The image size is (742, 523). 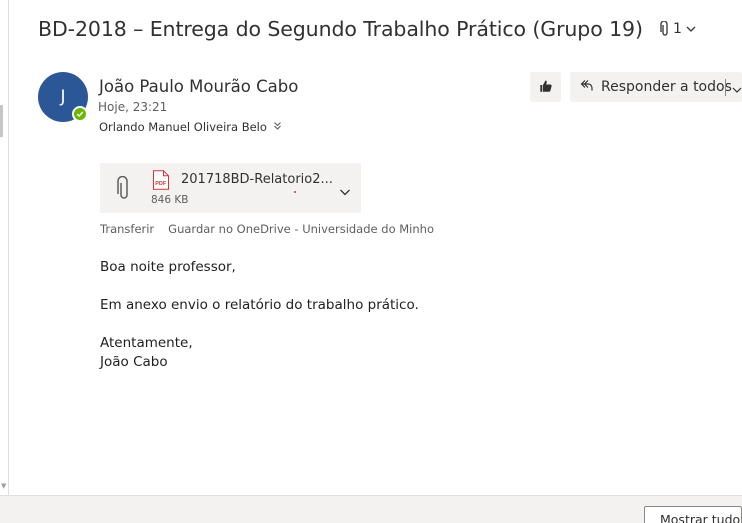 I want to click on like-button, so click(x=545, y=87).